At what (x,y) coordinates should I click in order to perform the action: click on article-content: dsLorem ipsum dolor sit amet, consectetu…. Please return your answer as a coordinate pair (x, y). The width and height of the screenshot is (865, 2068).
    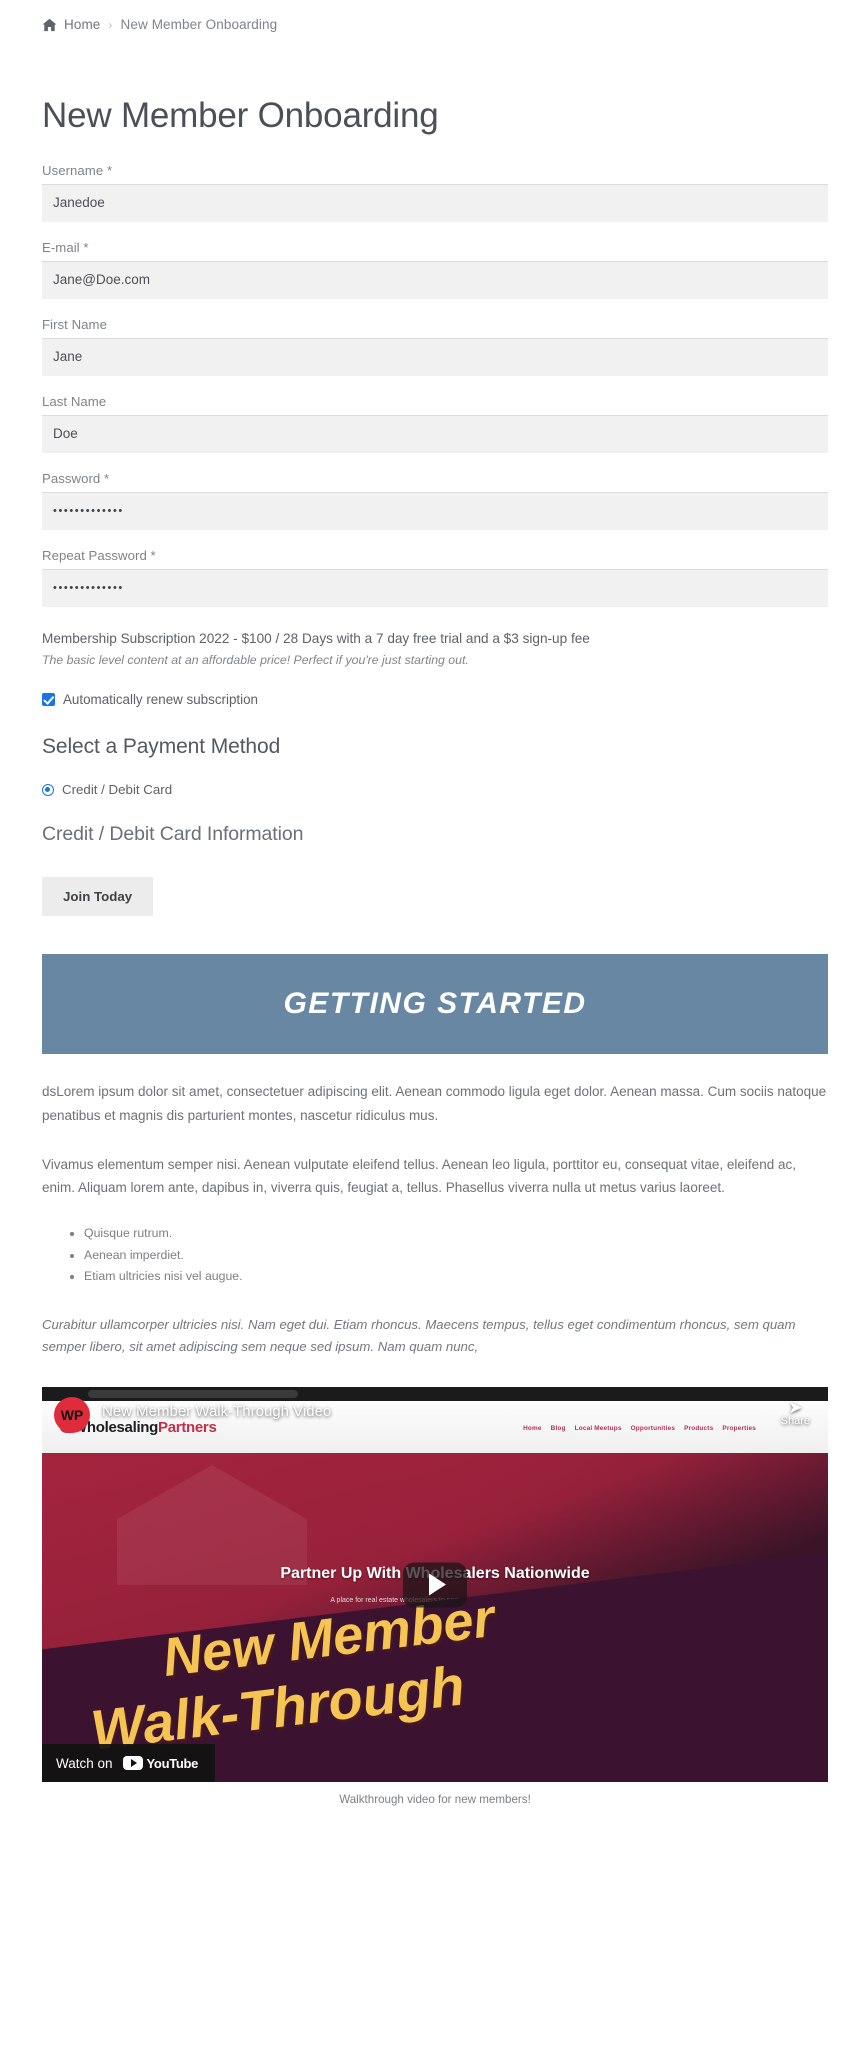
    Looking at the image, I should click on (432, 1219).